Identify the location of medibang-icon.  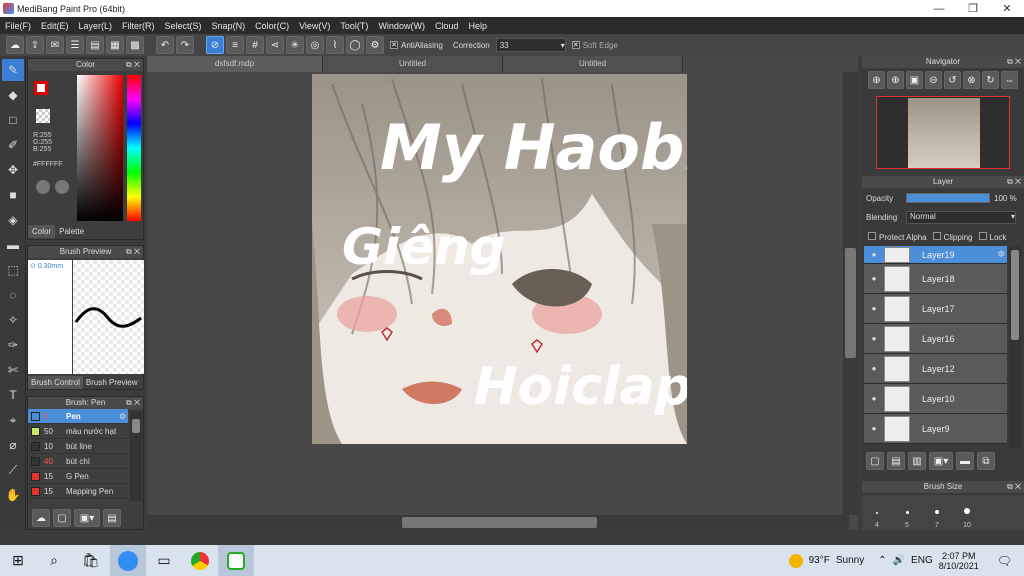
(236, 560).